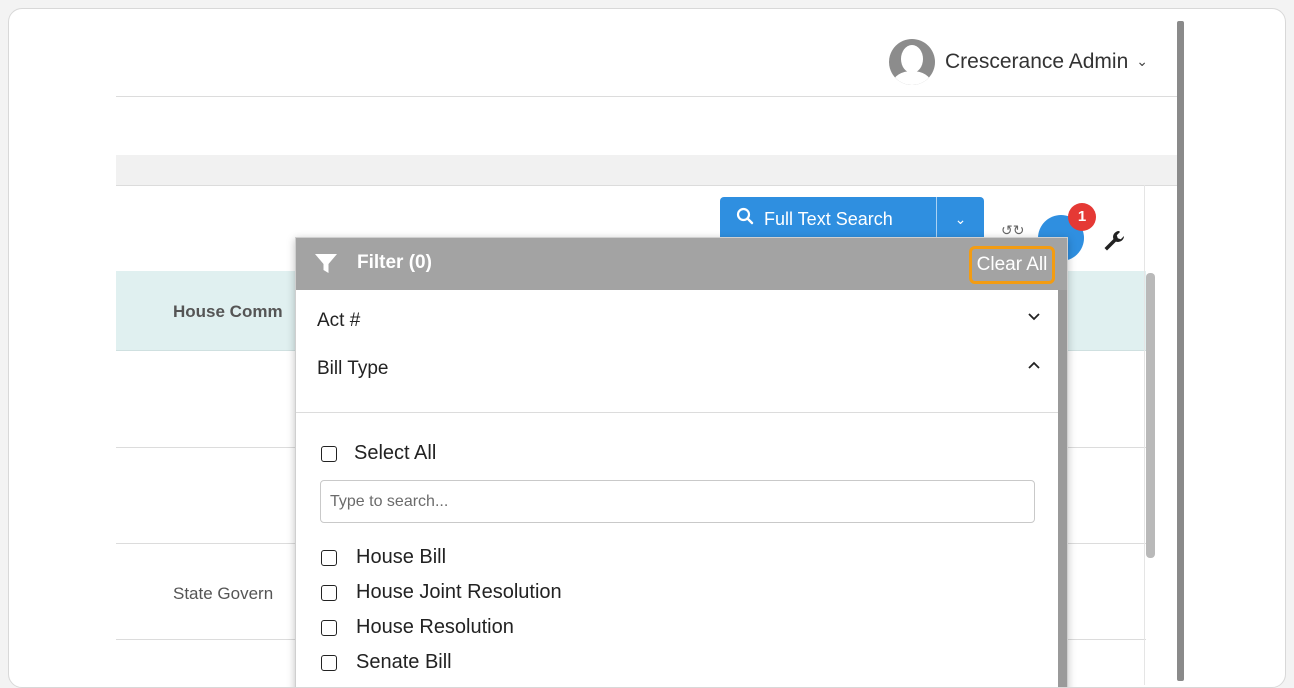 The height and width of the screenshot is (688, 1294). I want to click on user-avatar-icon, so click(912, 62).